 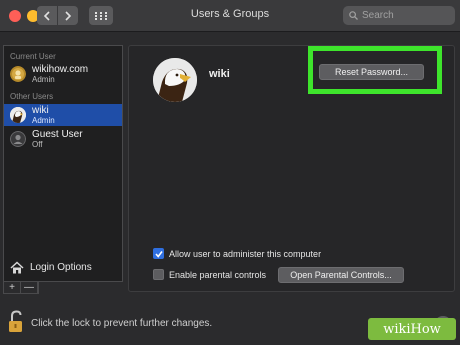 I want to click on checkmark-icon, so click(x=158, y=254).